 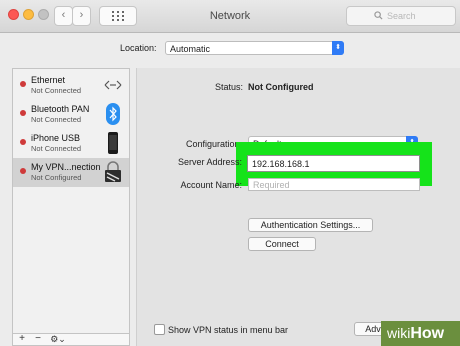 I want to click on search-placeholder: Search, so click(x=401, y=16).